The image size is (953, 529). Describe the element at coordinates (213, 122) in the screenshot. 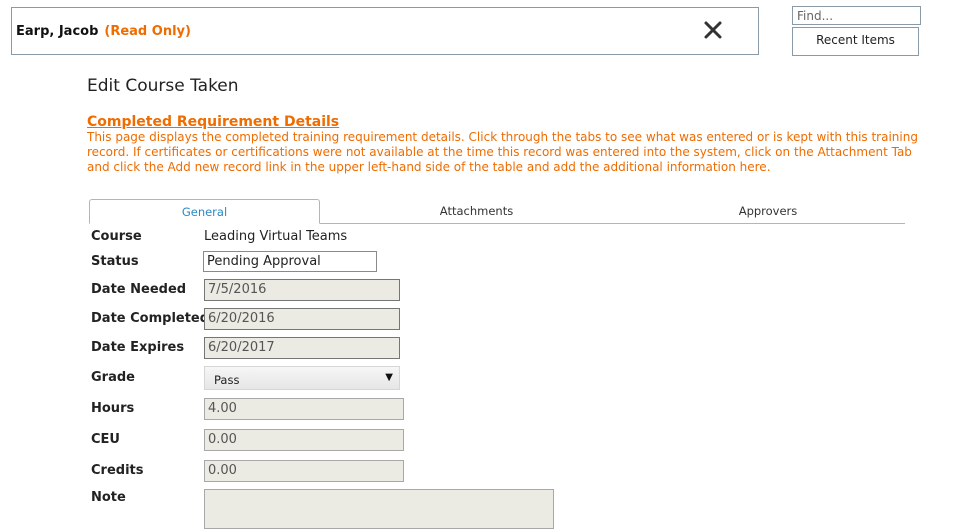

I see `completed-requirement-details-link: Completed Requirement Details` at that location.